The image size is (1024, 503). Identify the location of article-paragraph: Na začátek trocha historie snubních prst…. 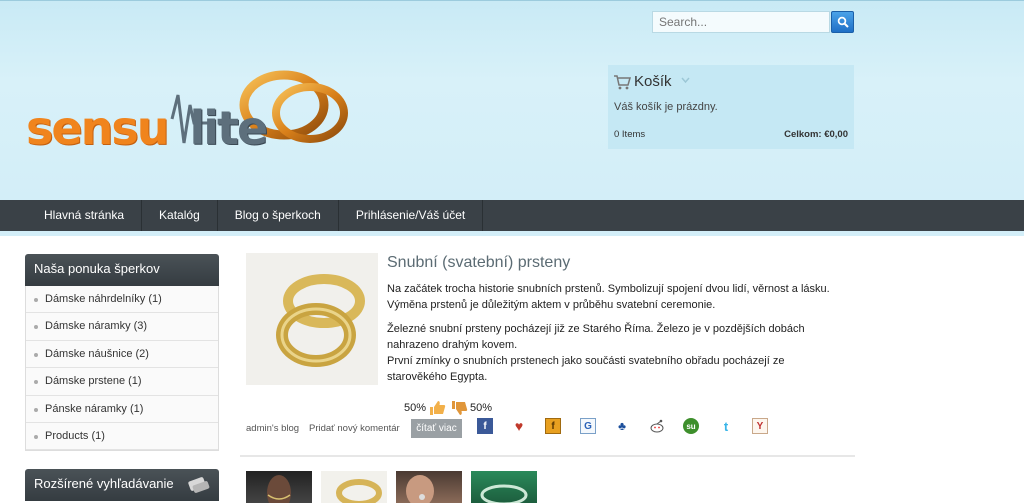
(608, 297).